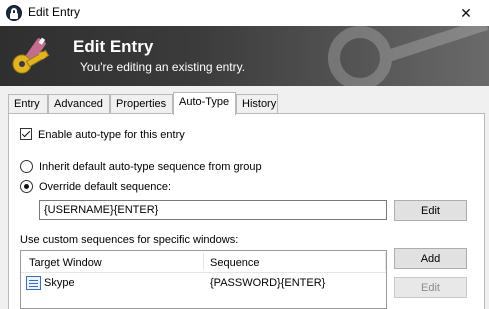  I want to click on default-sequence-input: {USERNAME}{ENTER}, so click(213, 210).